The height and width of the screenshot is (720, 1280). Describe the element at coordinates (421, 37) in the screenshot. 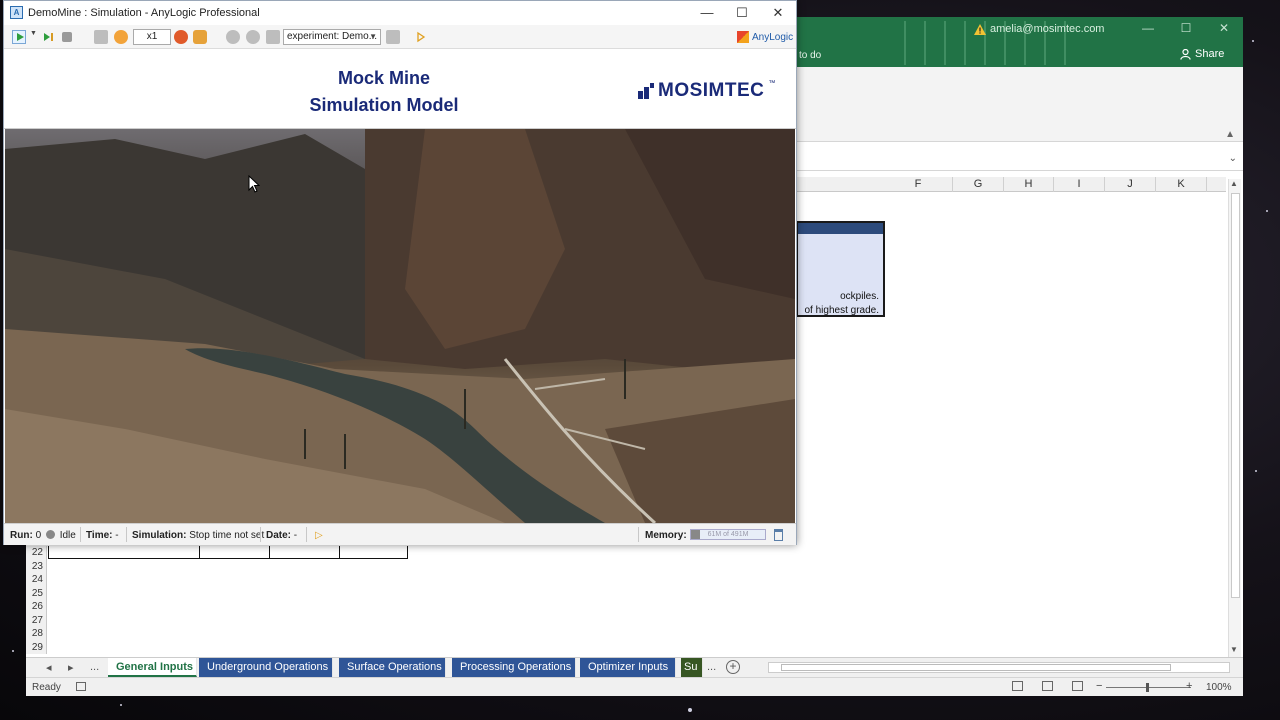

I see `developer-panel-icon` at that location.